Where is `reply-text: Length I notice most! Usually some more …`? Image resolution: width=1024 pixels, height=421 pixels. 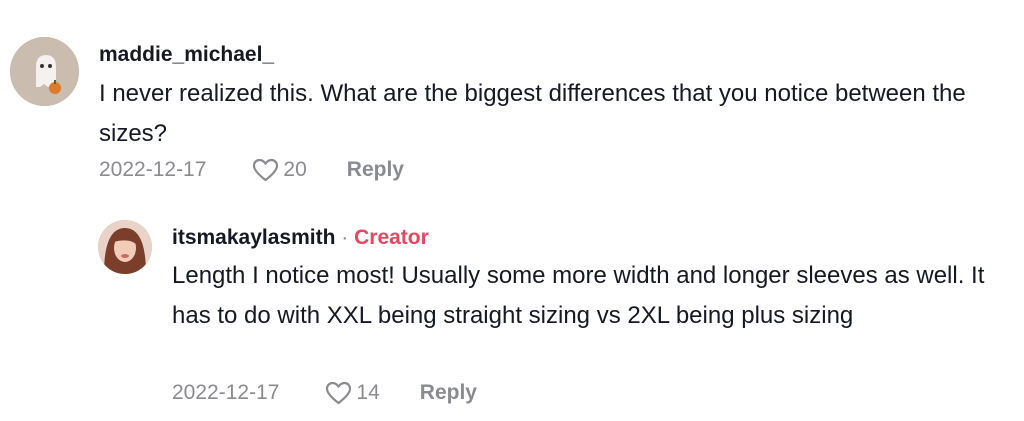 reply-text: Length I notice most! Usually some more … is located at coordinates (578, 295).